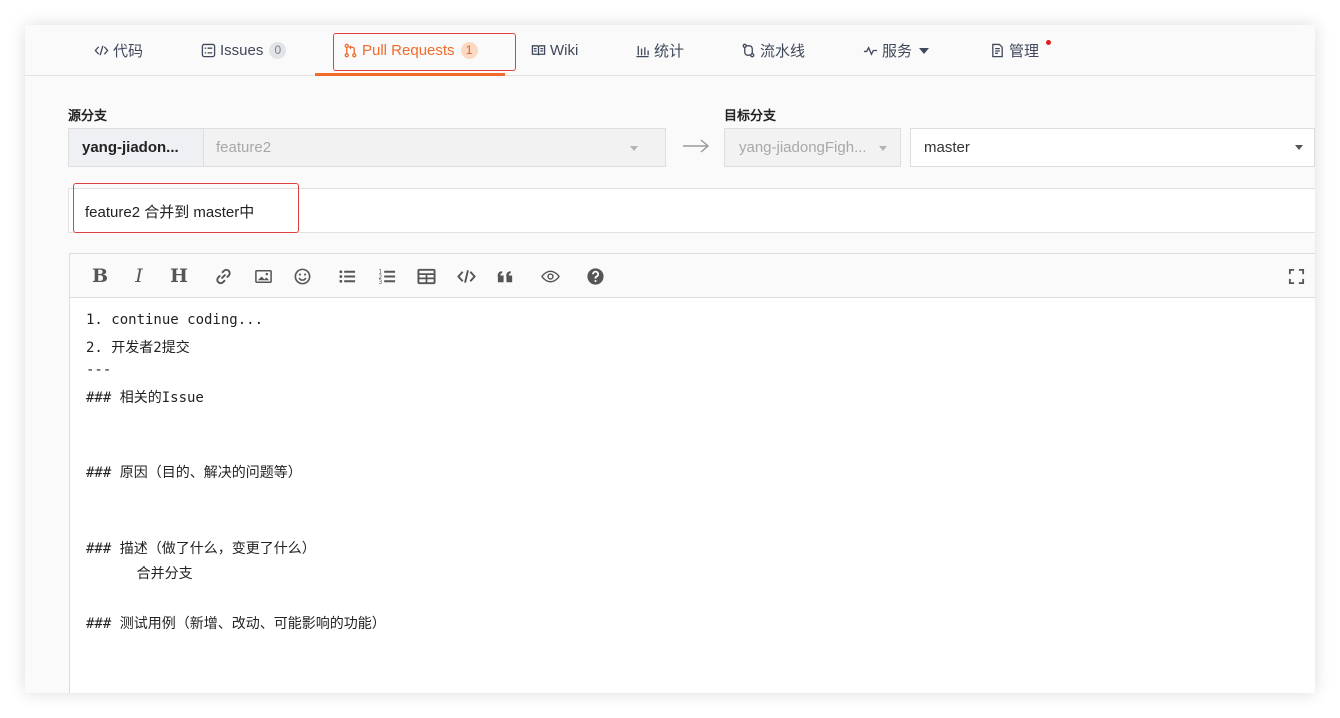  I want to click on issues-count-badge: 0, so click(278, 50).